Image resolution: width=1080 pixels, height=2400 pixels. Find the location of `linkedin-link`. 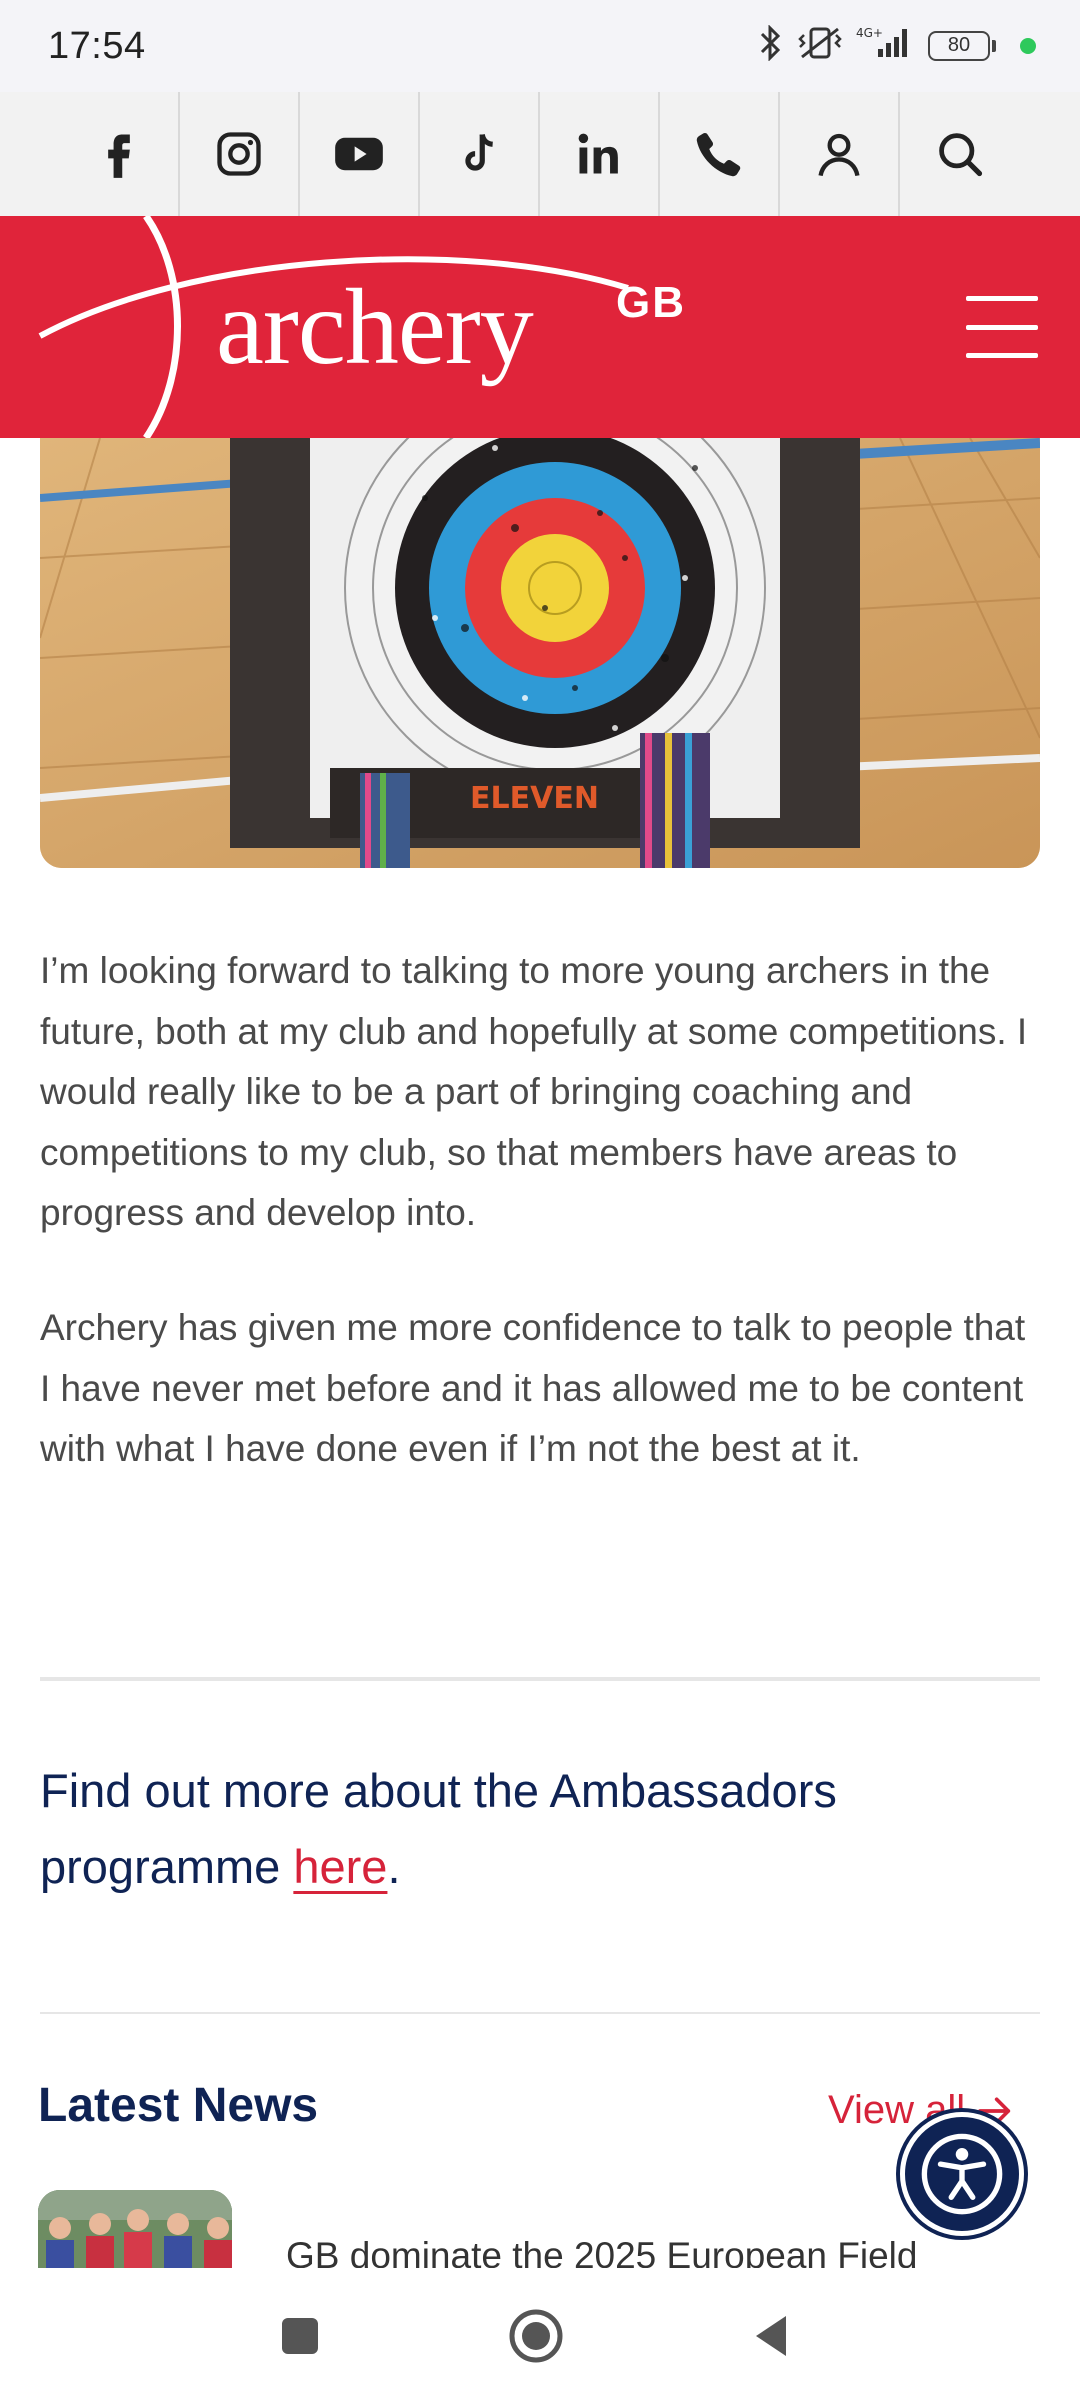

linkedin-link is located at coordinates (600, 154).